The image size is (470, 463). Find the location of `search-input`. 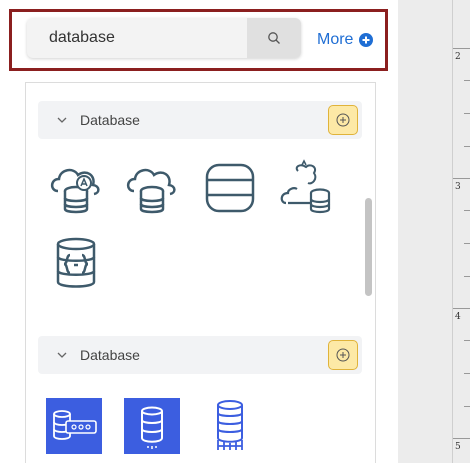

search-input is located at coordinates (137, 38).